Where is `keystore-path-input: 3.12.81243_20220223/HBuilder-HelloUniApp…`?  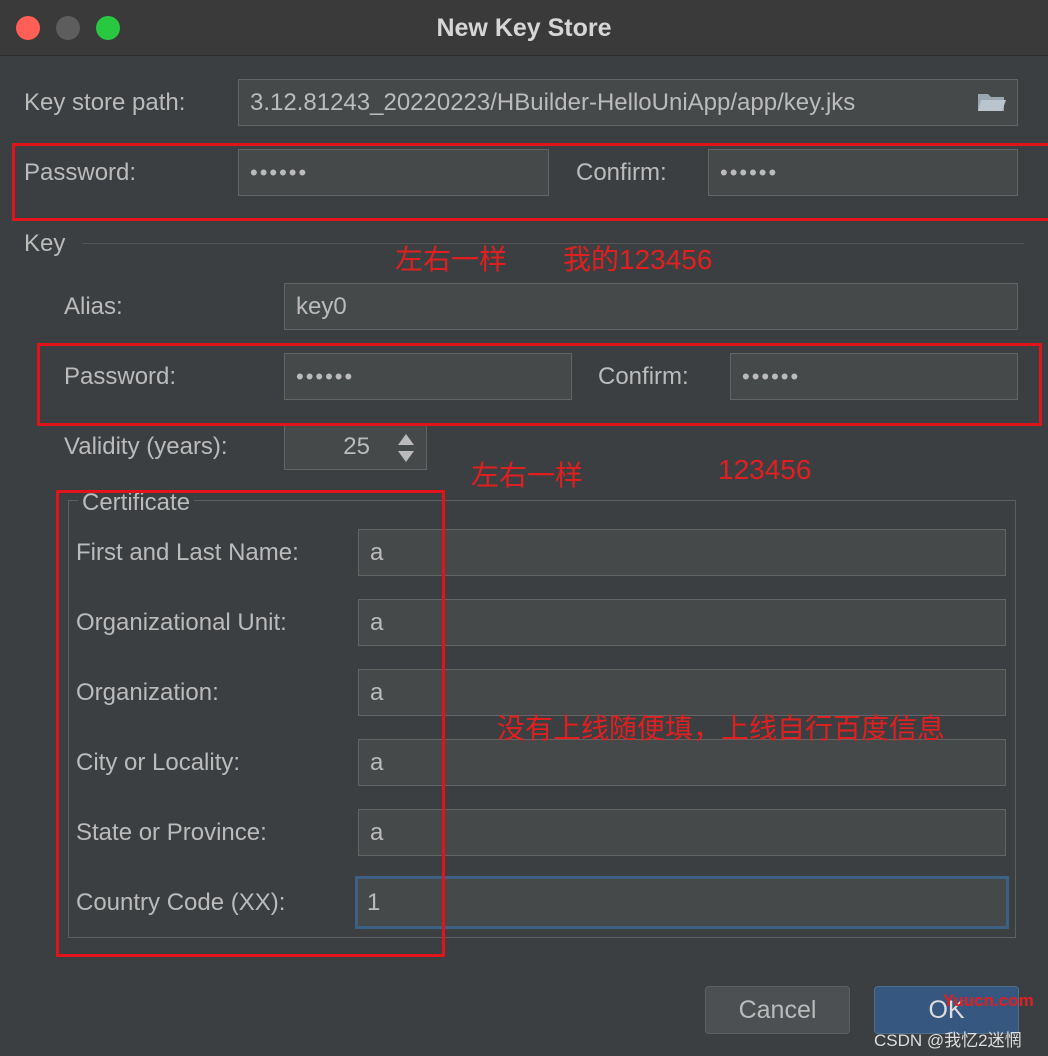 keystore-path-input: 3.12.81243_20220223/HBuilder-HelloUniApp… is located at coordinates (628, 102).